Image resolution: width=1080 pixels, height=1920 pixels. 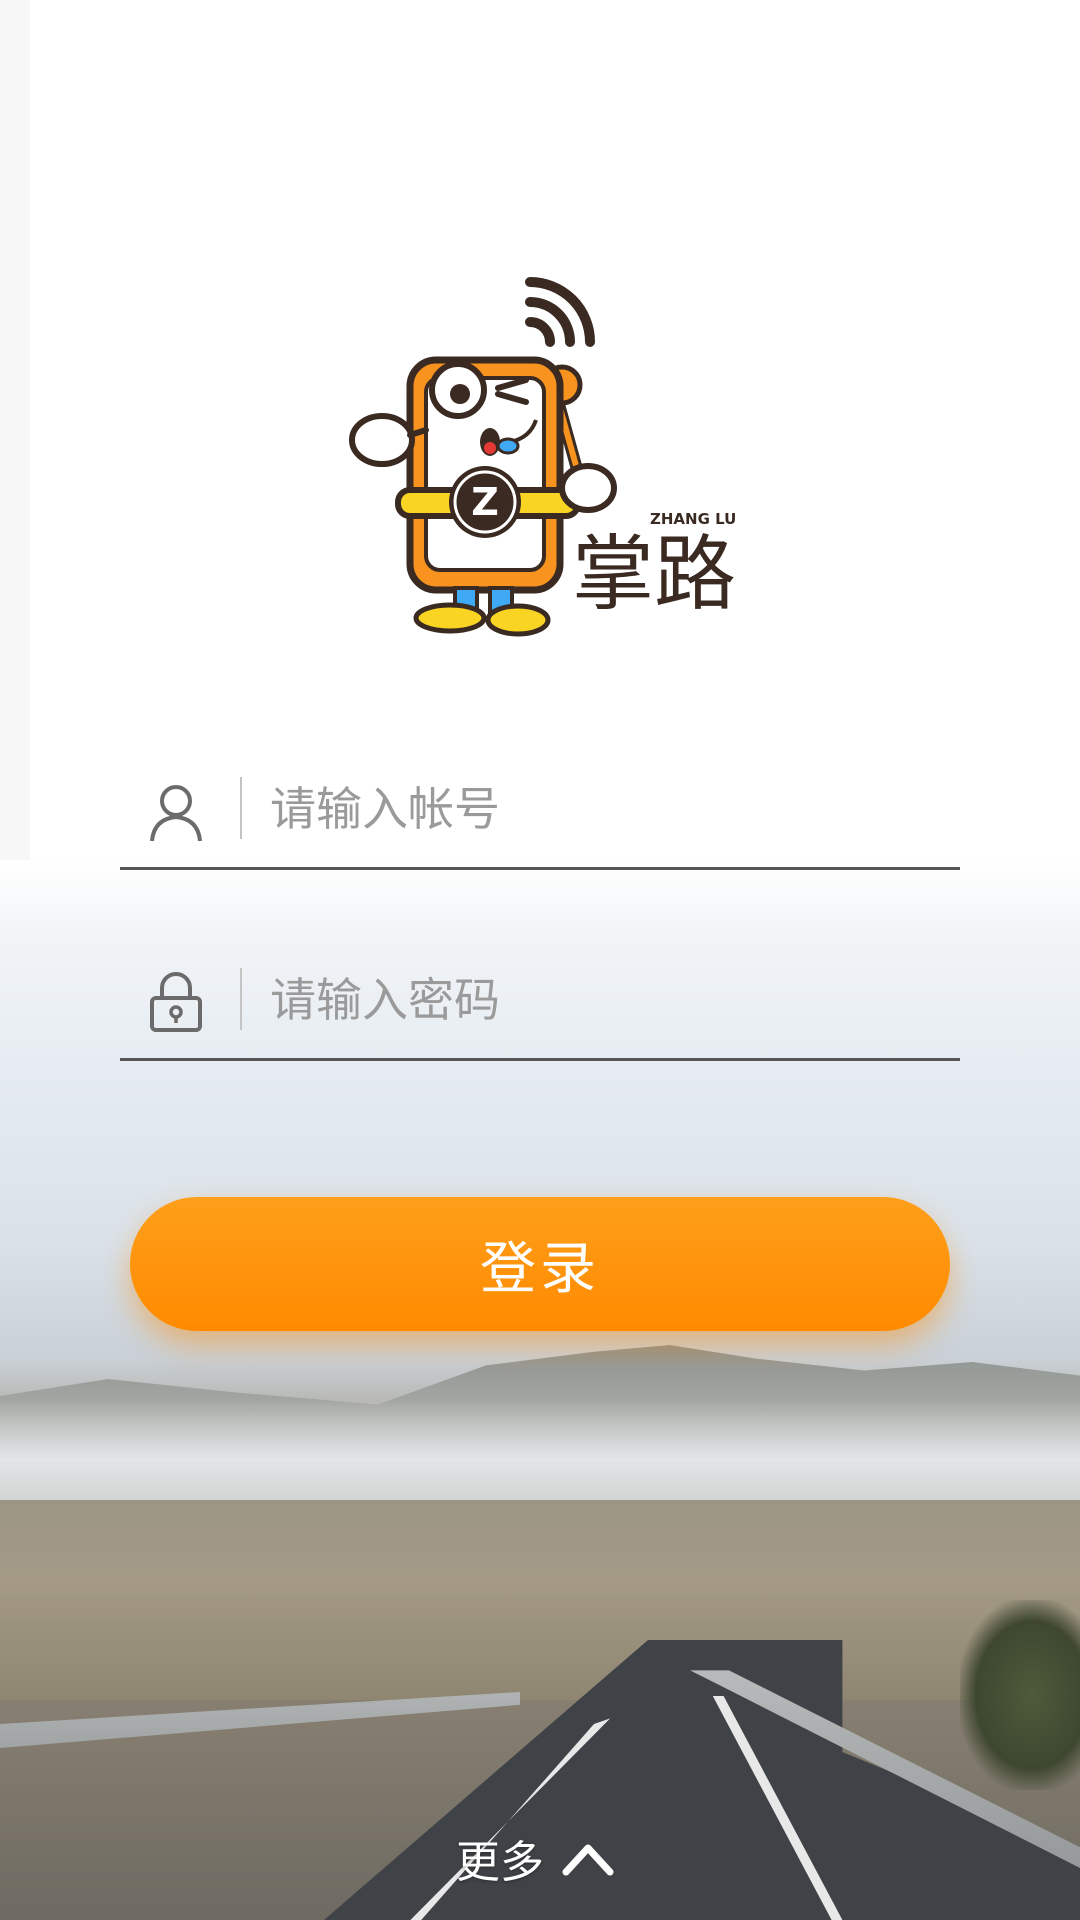 What do you see at coordinates (540, 1264) in the screenshot?
I see `login-button: 登录` at bounding box center [540, 1264].